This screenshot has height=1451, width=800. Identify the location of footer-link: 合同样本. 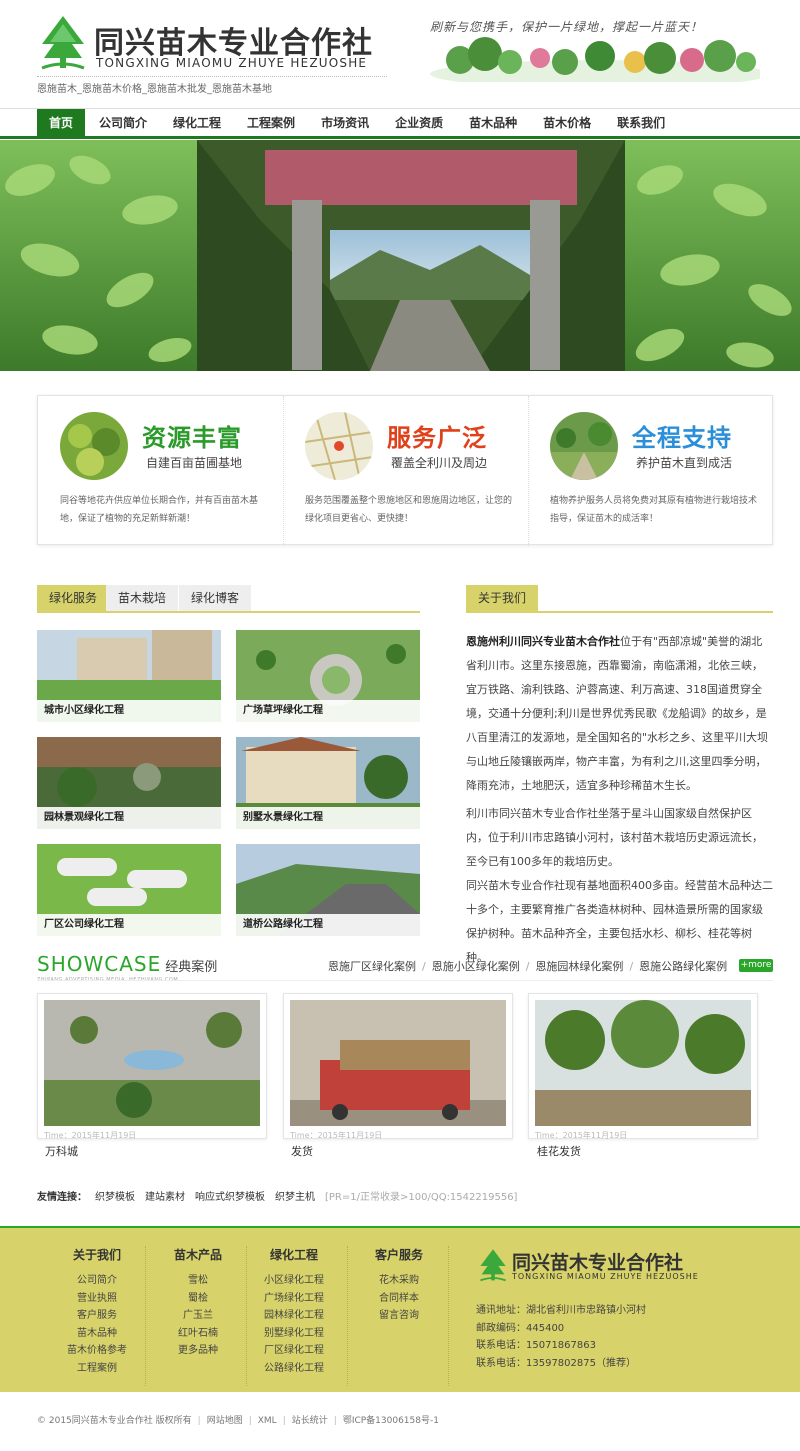
(399, 1299).